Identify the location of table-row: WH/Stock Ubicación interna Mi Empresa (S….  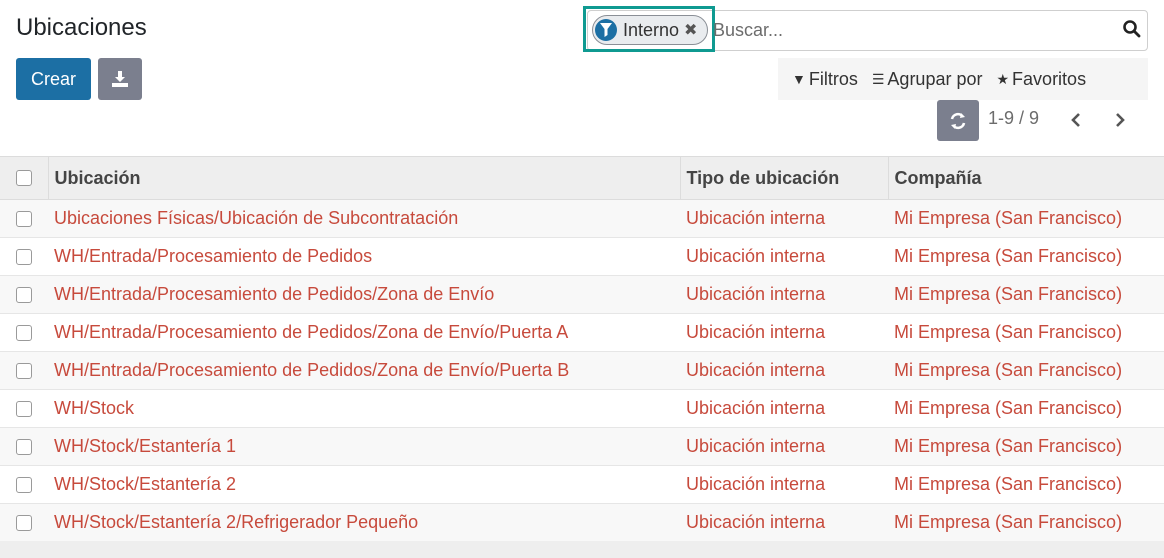
(582, 408).